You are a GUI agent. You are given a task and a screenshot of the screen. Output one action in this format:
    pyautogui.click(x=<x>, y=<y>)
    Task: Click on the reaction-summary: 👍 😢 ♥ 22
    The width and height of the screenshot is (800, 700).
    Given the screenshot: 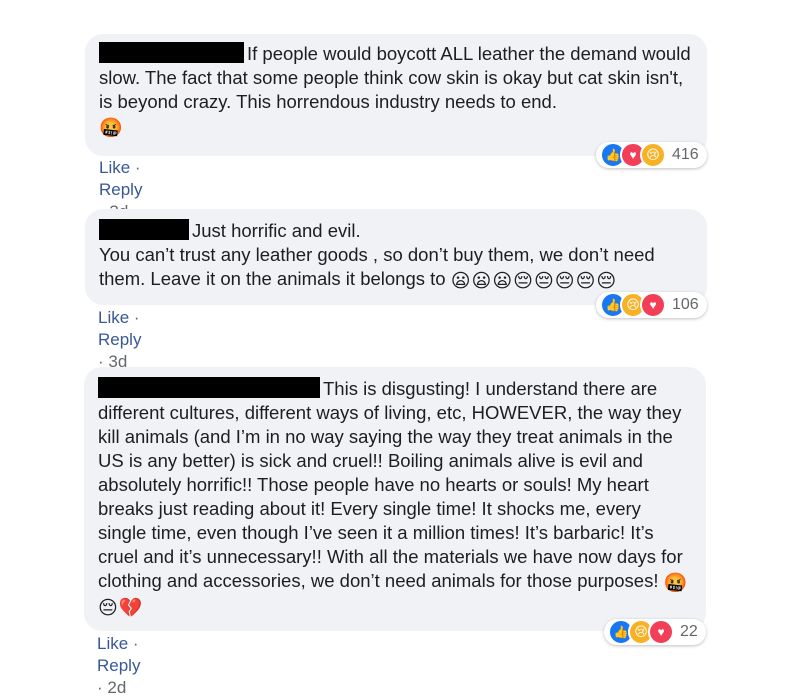 What is the action you would take?
    pyautogui.click(x=655, y=632)
    